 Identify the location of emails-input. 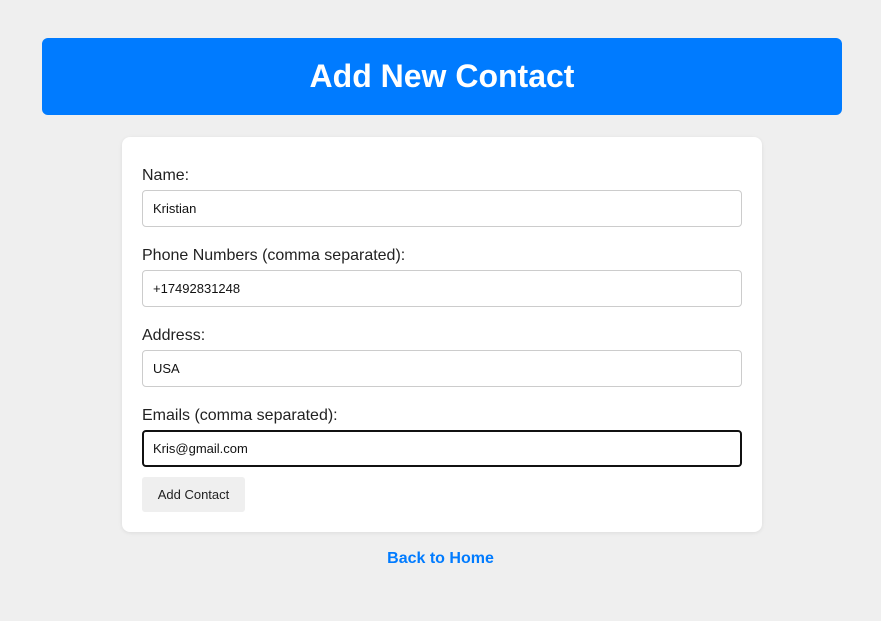
(442, 448).